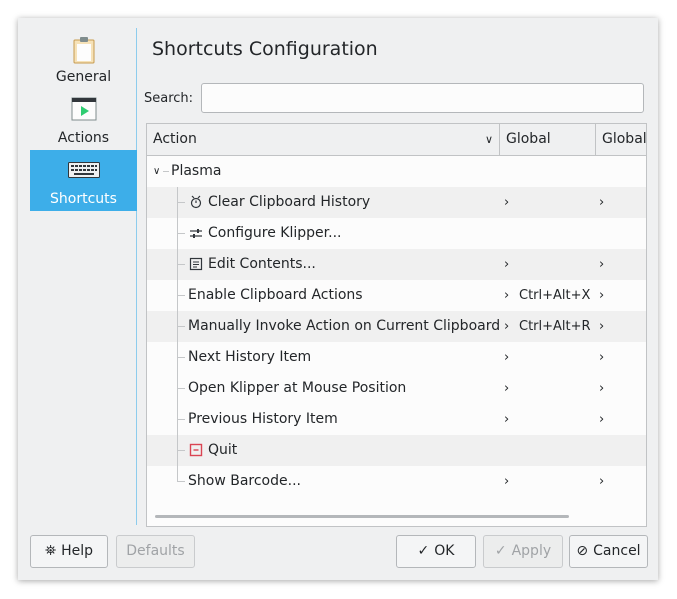 Image resolution: width=677 pixels, height=599 pixels. Describe the element at coordinates (155, 551) in the screenshot. I see `defaults-button: Defaults` at that location.